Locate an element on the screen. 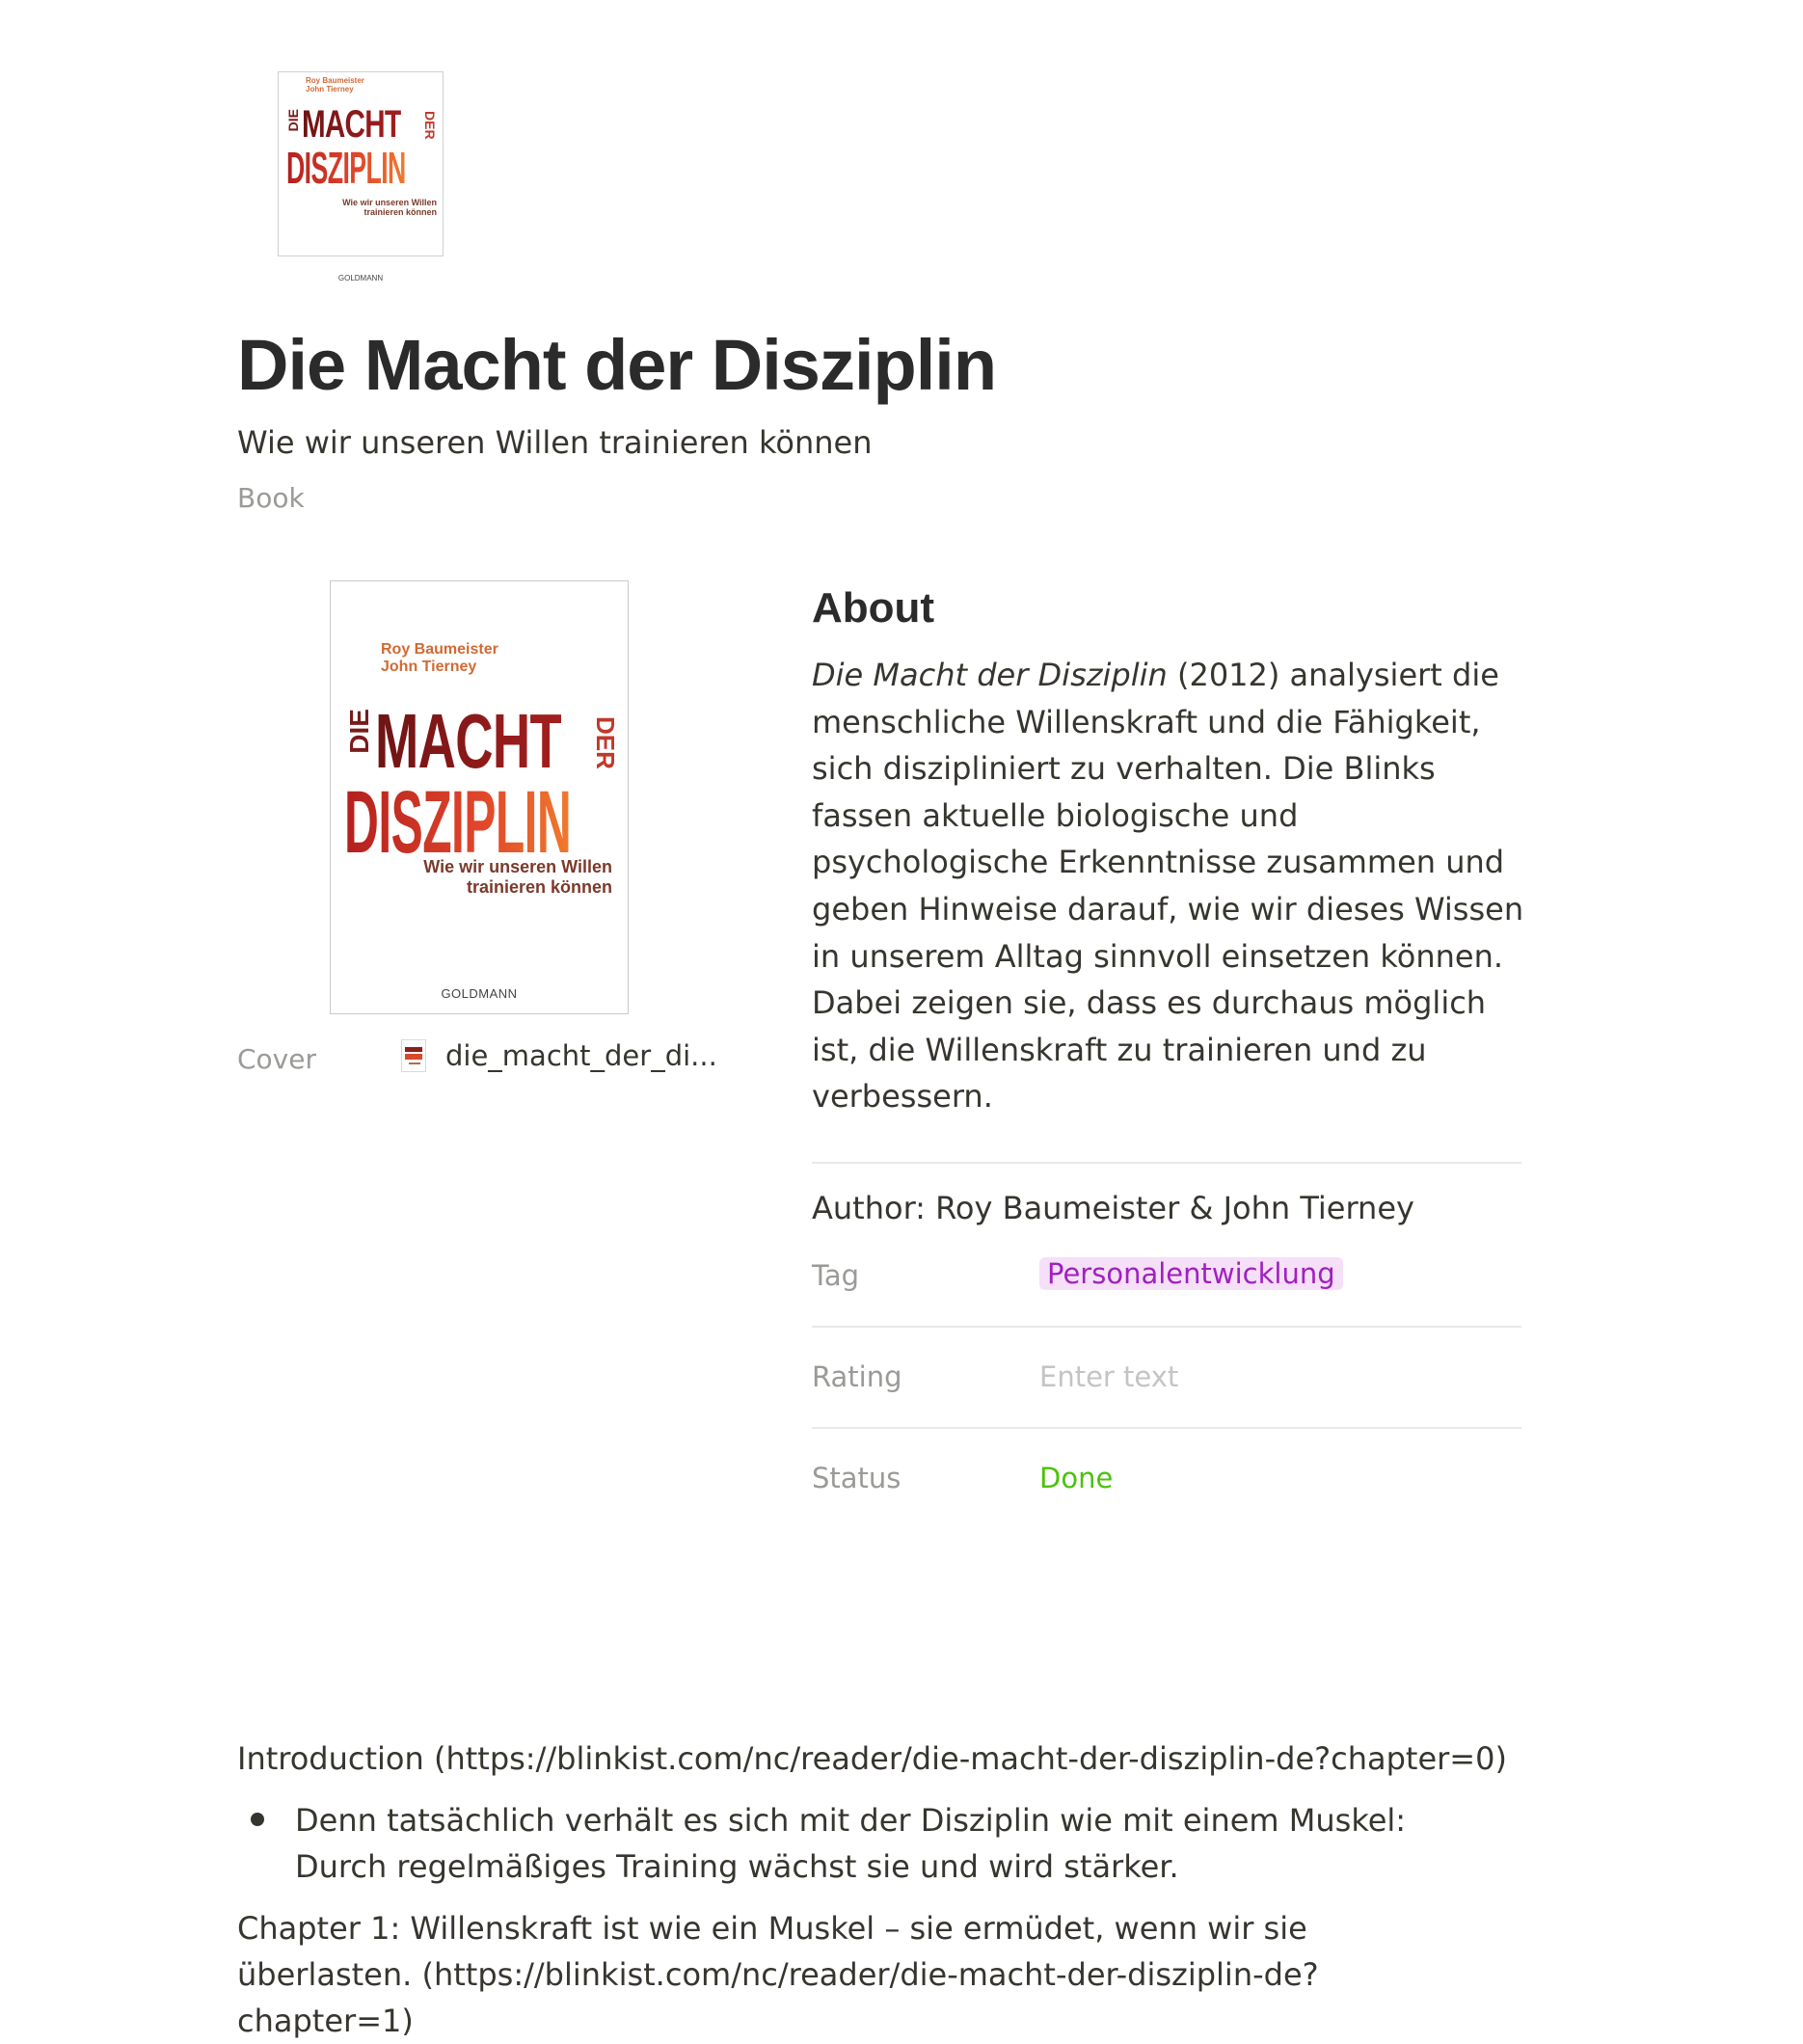 The height and width of the screenshot is (2044, 1803). cover-word-macht-large: MACHT is located at coordinates (468, 741).